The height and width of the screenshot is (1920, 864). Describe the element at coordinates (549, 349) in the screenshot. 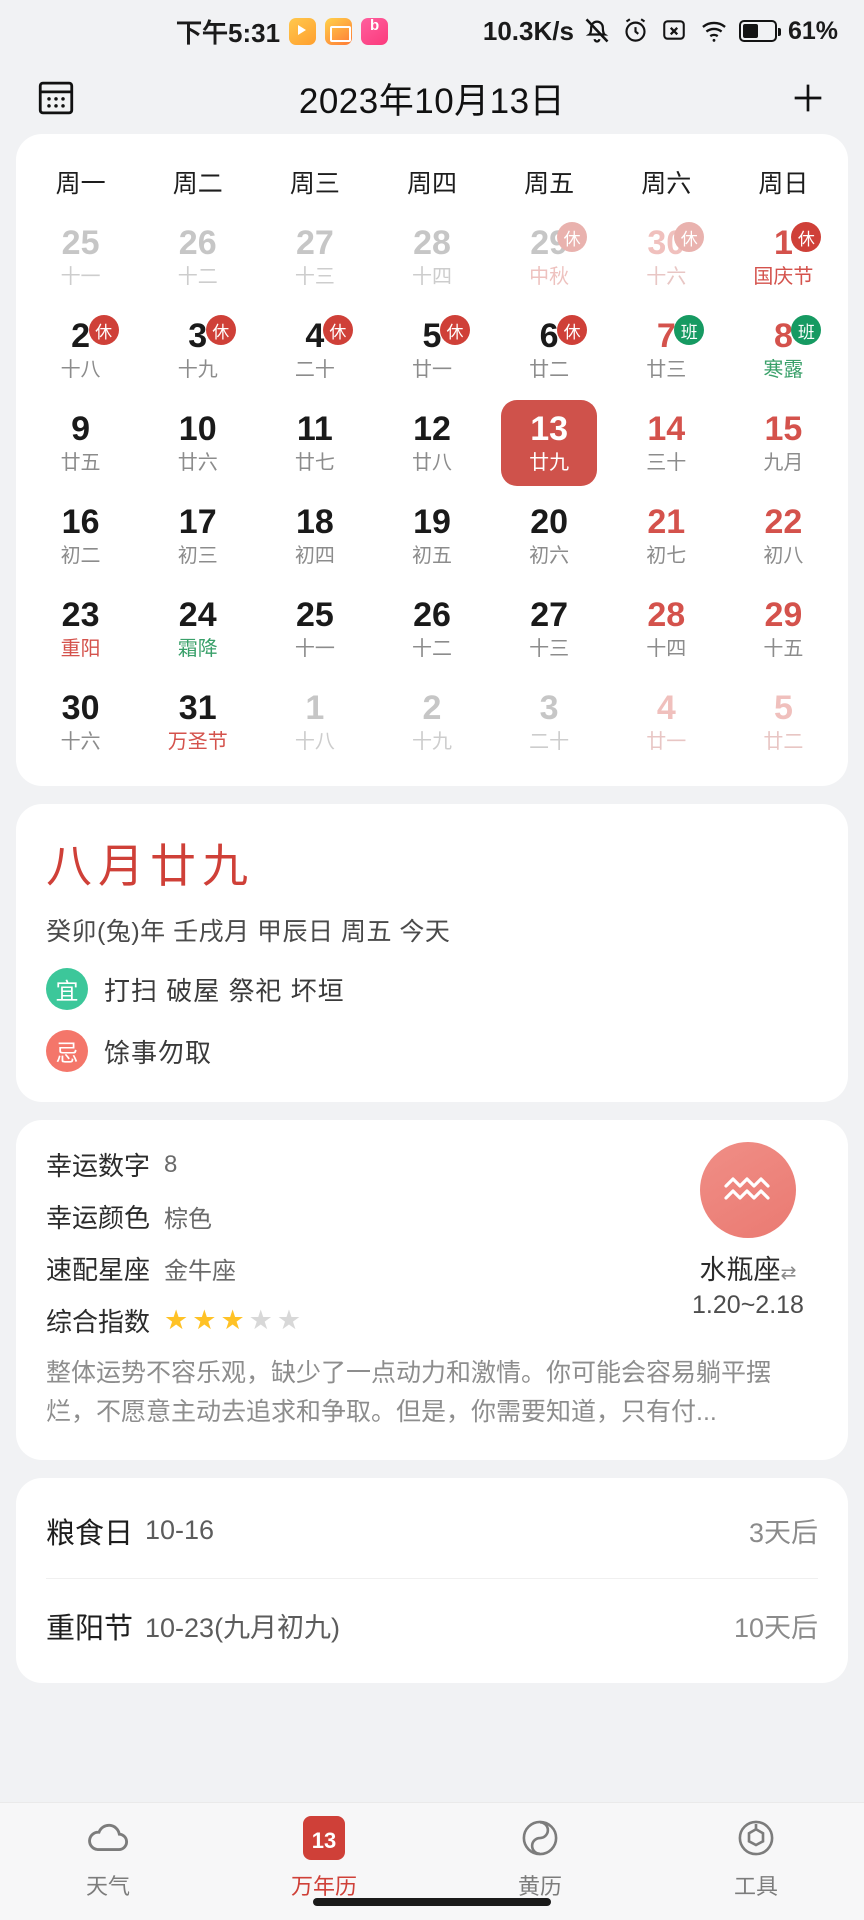

I see `calendar-day-cell: 休 6 廿二` at that location.